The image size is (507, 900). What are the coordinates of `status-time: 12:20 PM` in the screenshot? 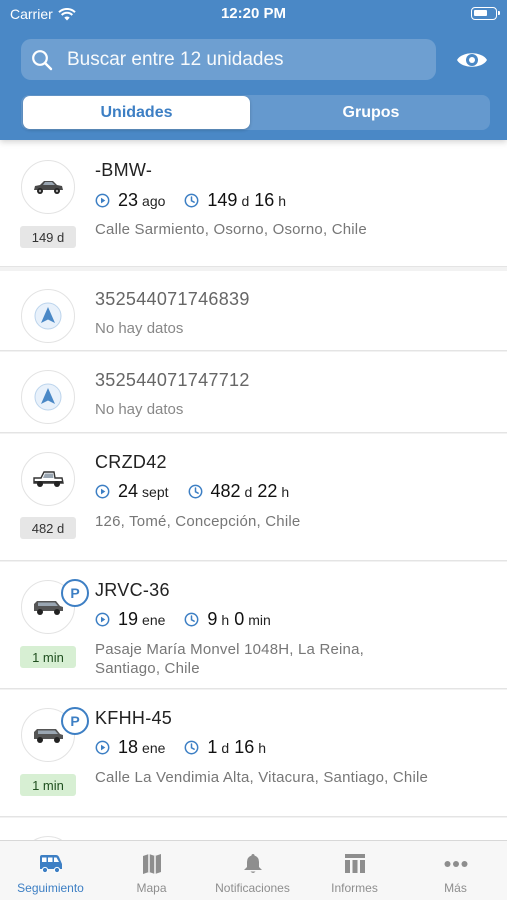 It's located at (253, 13).